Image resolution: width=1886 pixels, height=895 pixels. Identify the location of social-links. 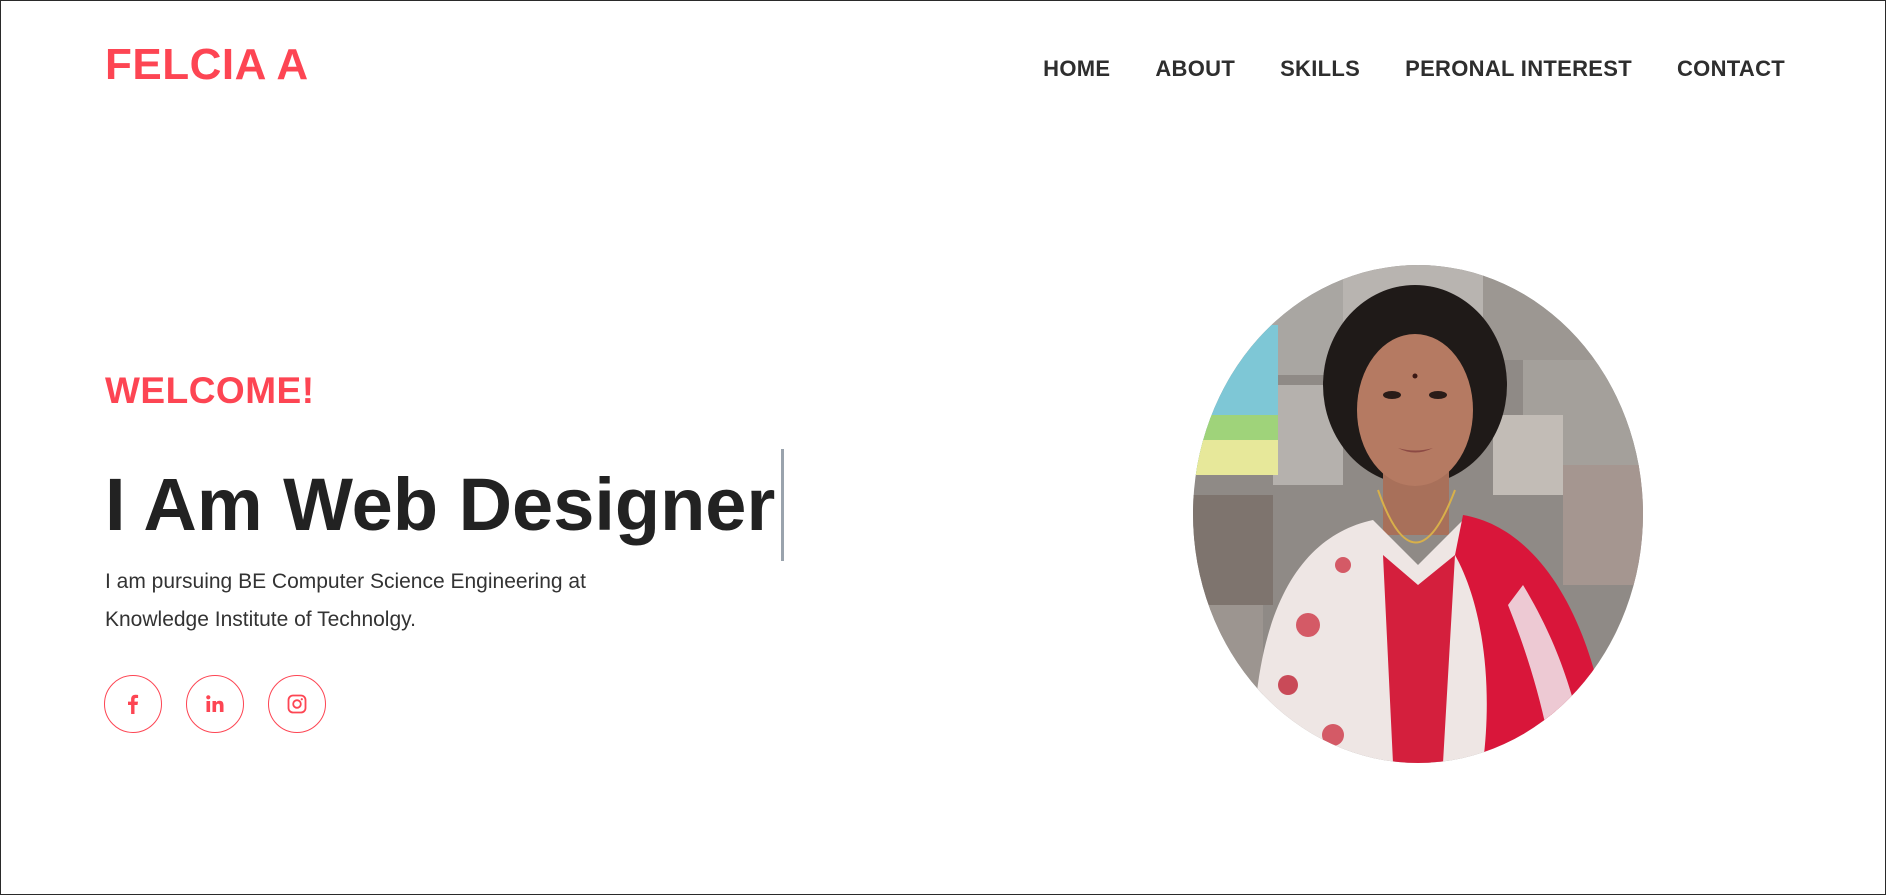
(215, 704).